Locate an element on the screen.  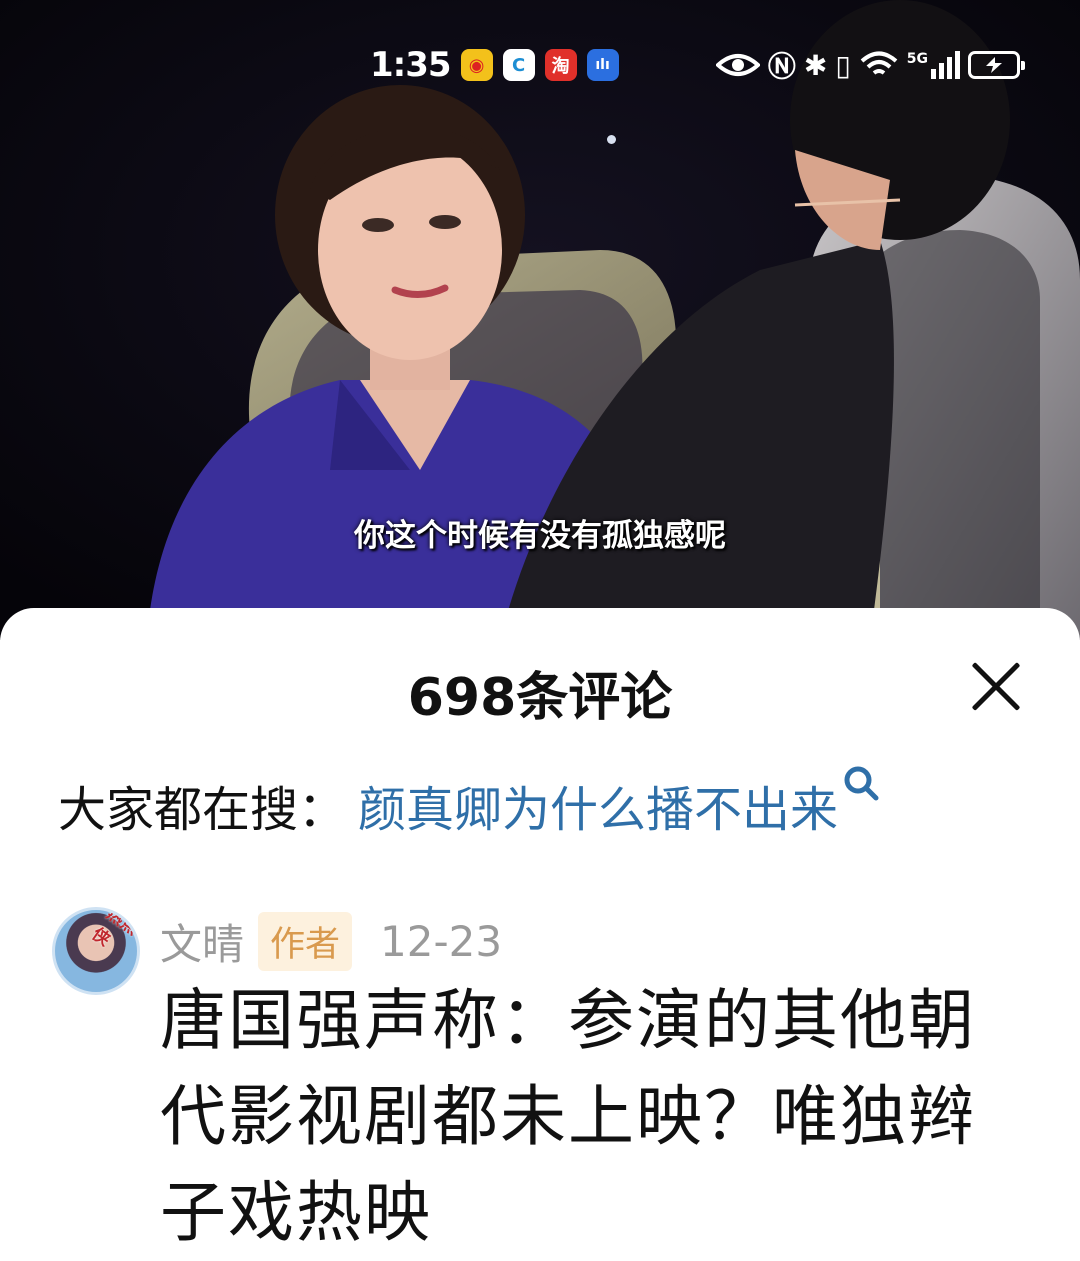
search-icon is located at coordinates (862, 786).